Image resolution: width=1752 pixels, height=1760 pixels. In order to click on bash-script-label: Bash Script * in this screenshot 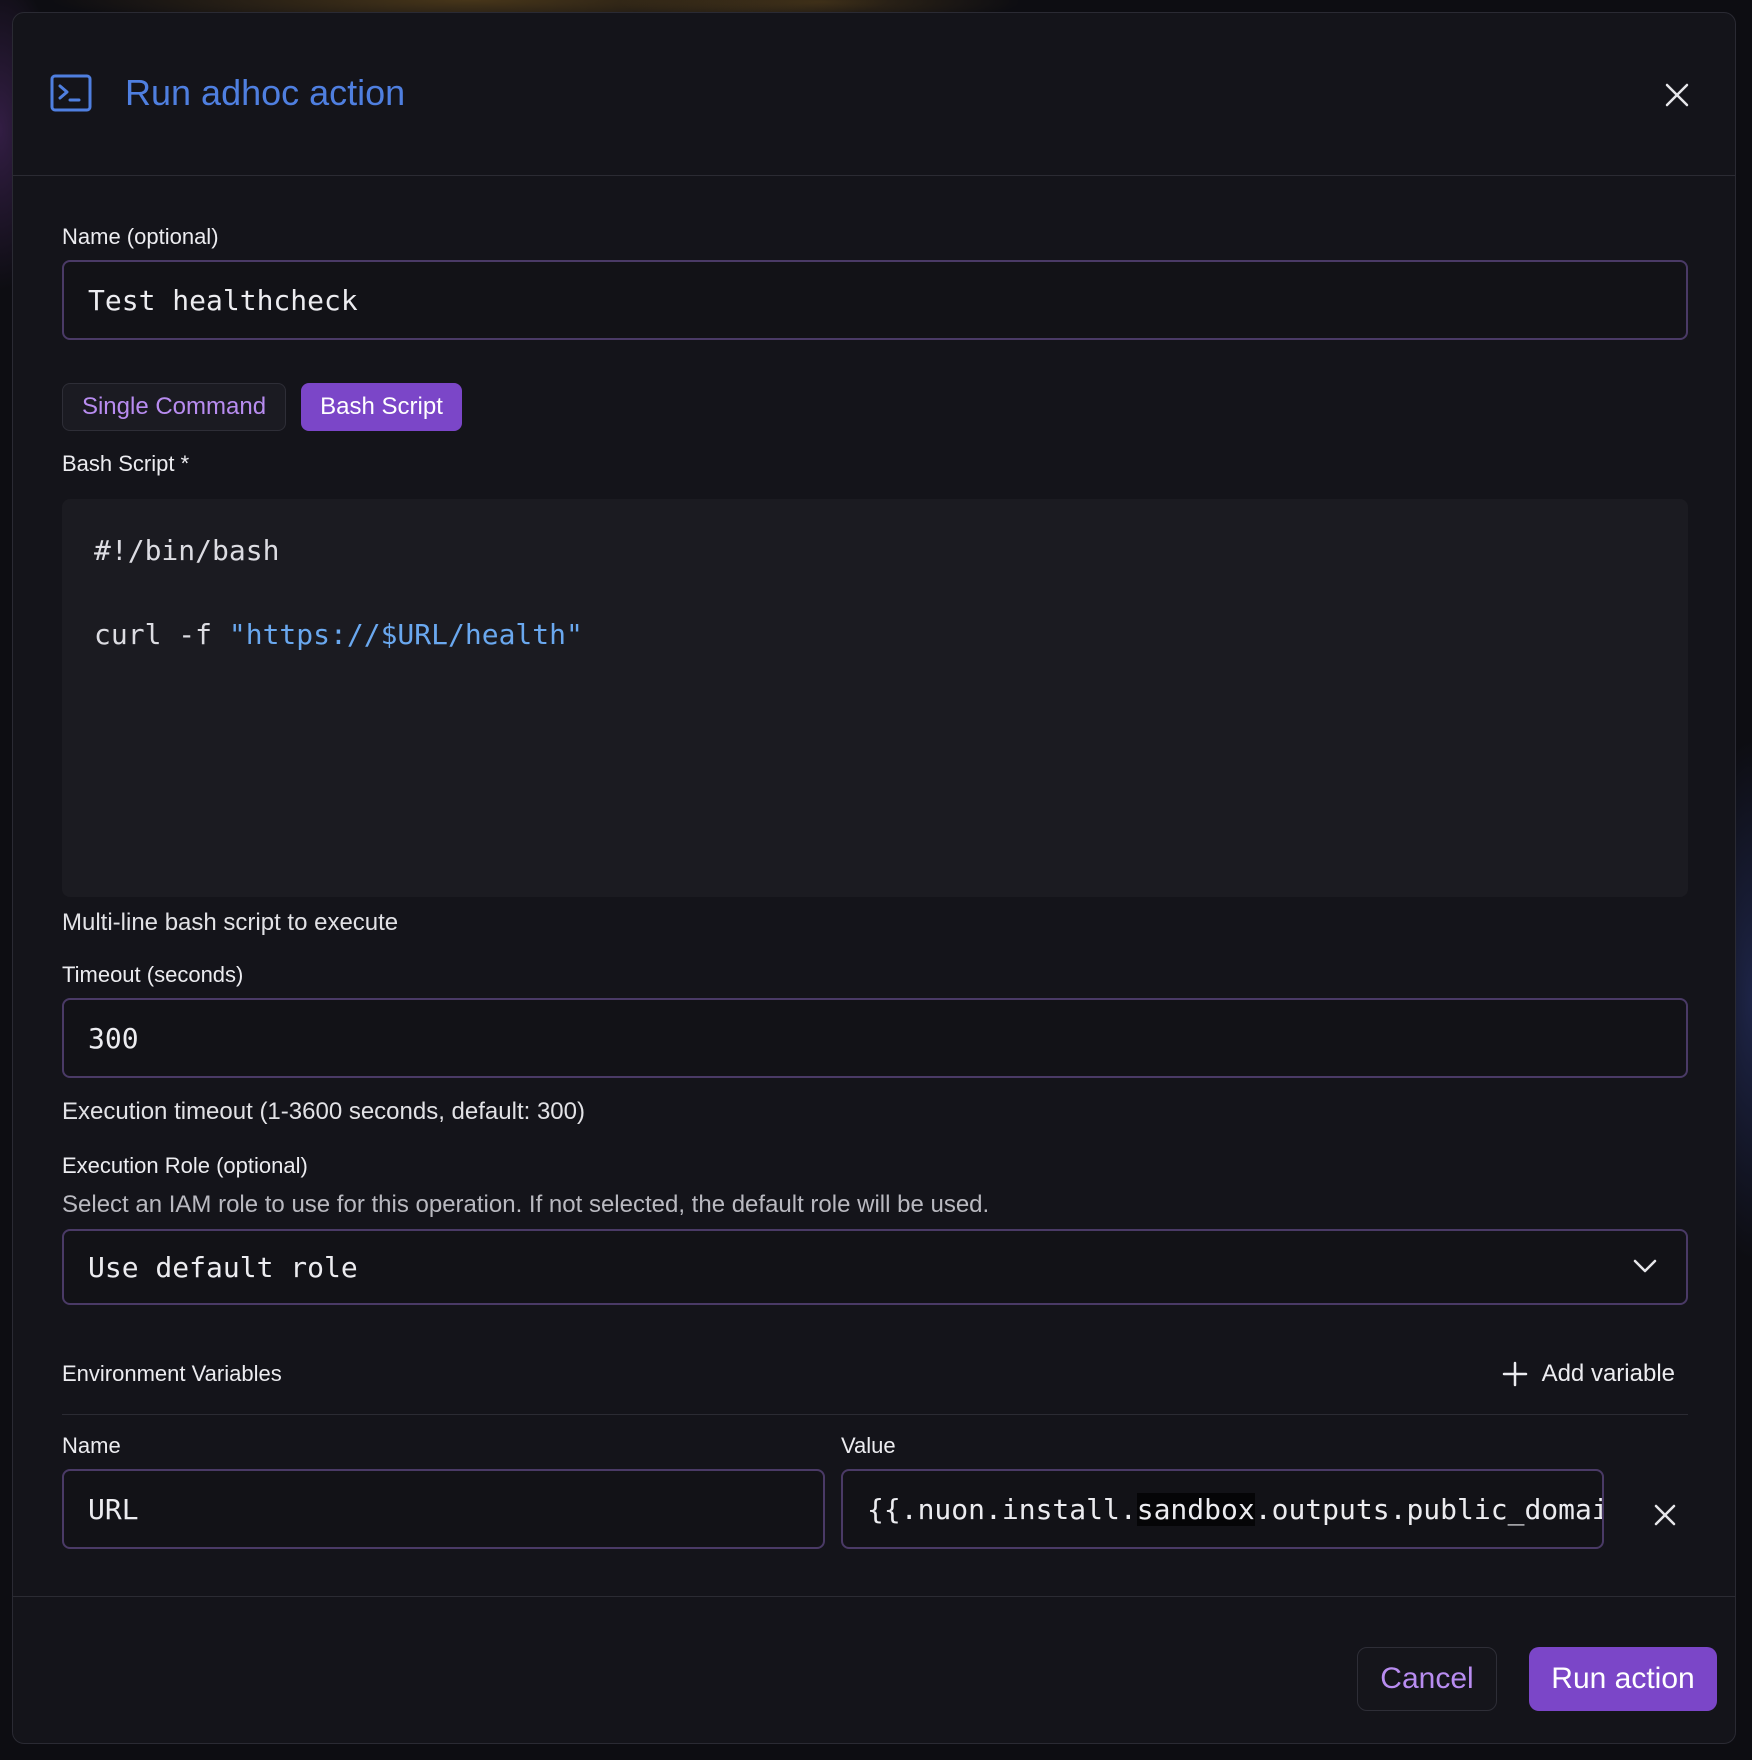, I will do `click(126, 463)`.